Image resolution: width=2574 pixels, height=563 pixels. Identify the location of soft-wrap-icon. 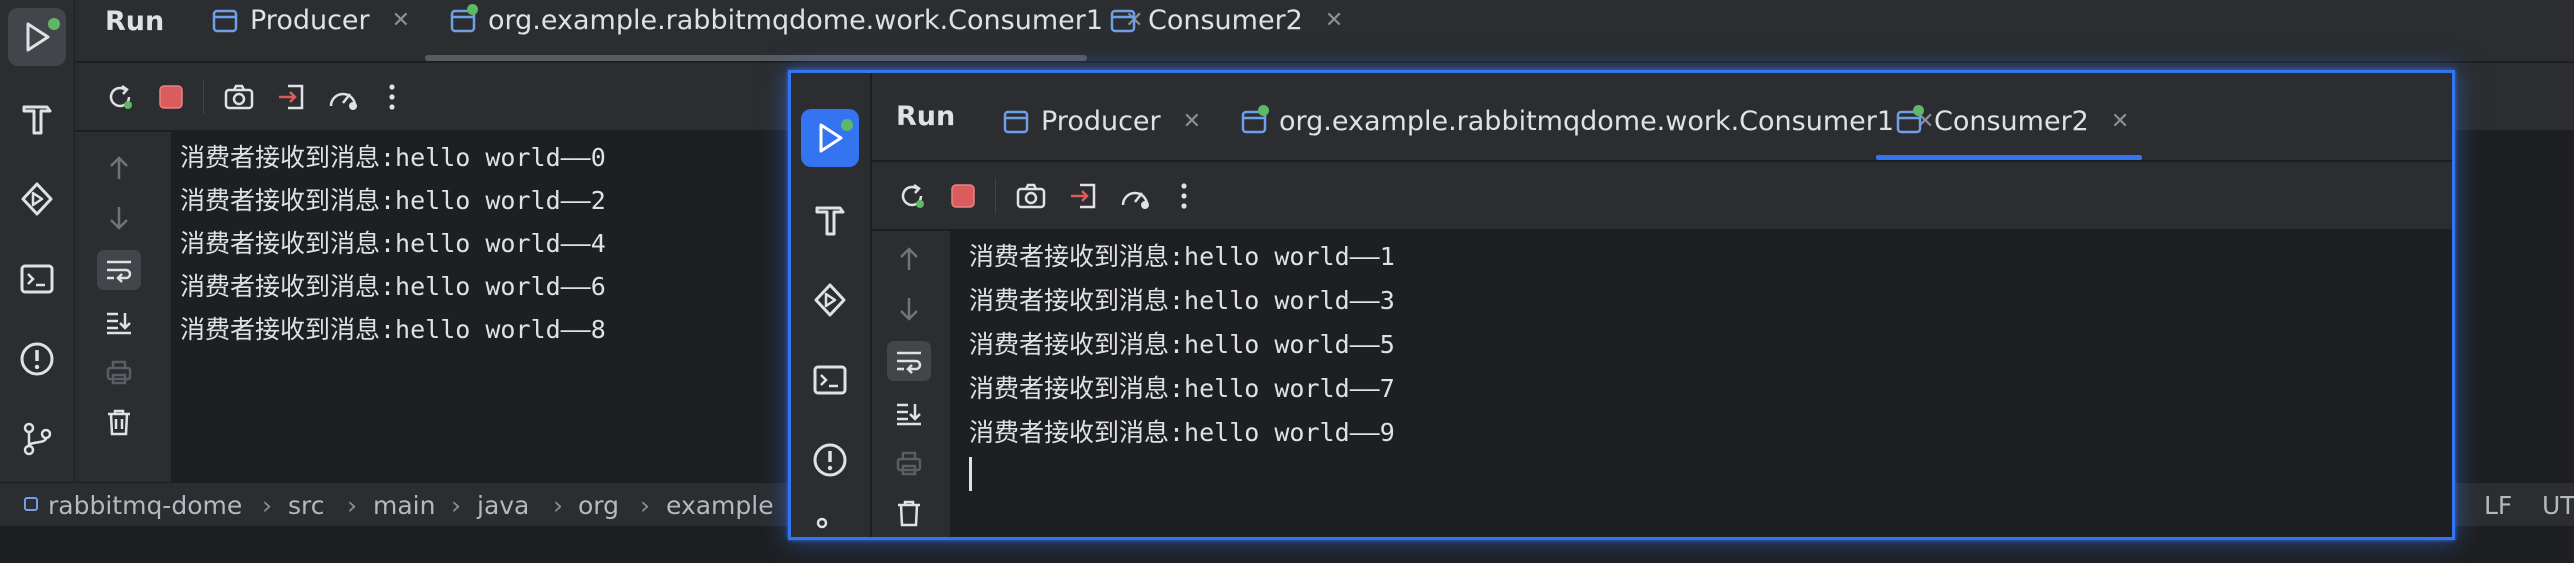
(119, 271).